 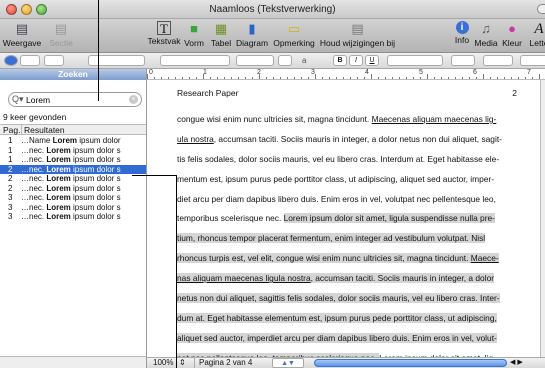 What do you see at coordinates (54, 60) in the screenshot?
I see `list-style-popup` at bounding box center [54, 60].